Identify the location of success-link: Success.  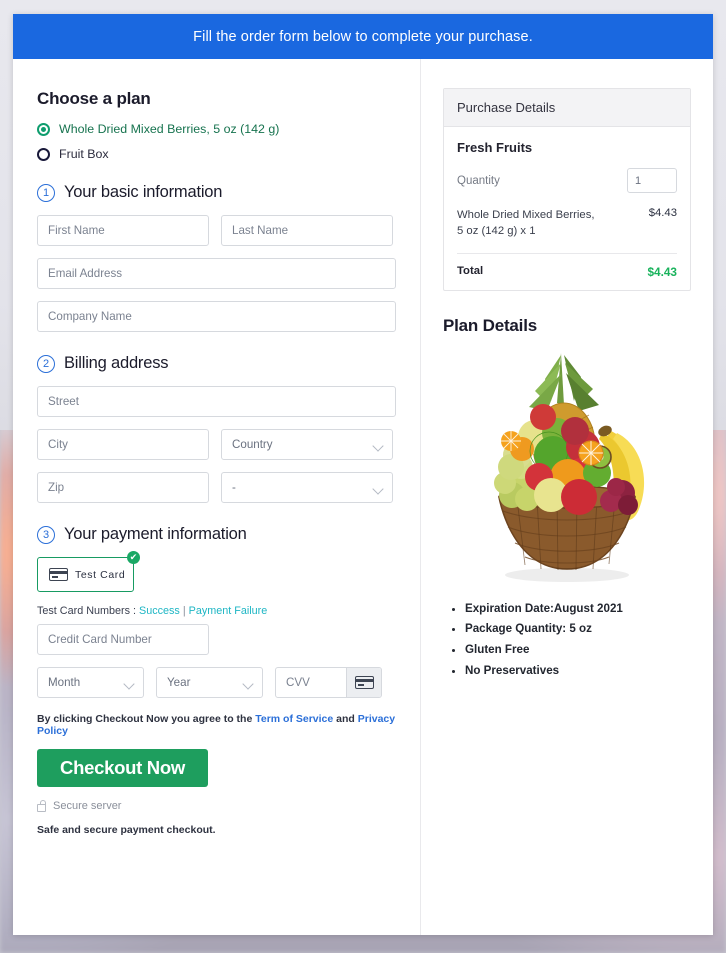
(159, 611).